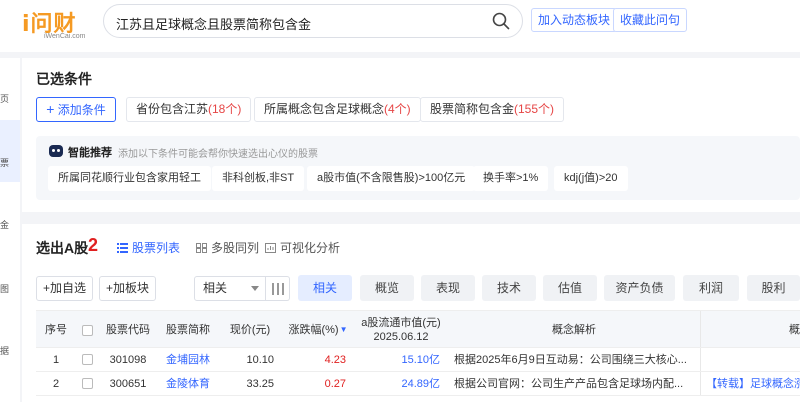 The width and height of the screenshot is (800, 402). Describe the element at coordinates (64, 79) in the screenshot. I see `conditions-title: 已选条件` at that location.